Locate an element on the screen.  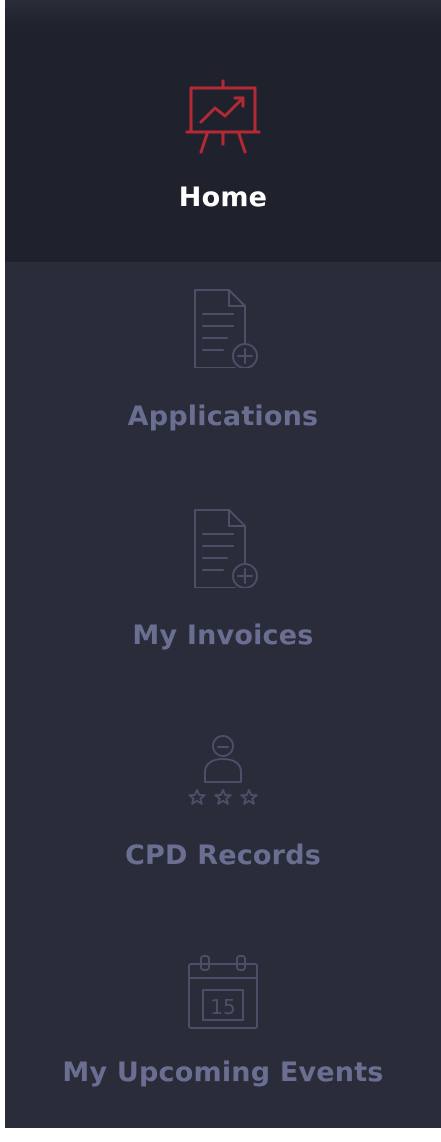
sidebar-item-label: Applications is located at coordinates (223, 416).